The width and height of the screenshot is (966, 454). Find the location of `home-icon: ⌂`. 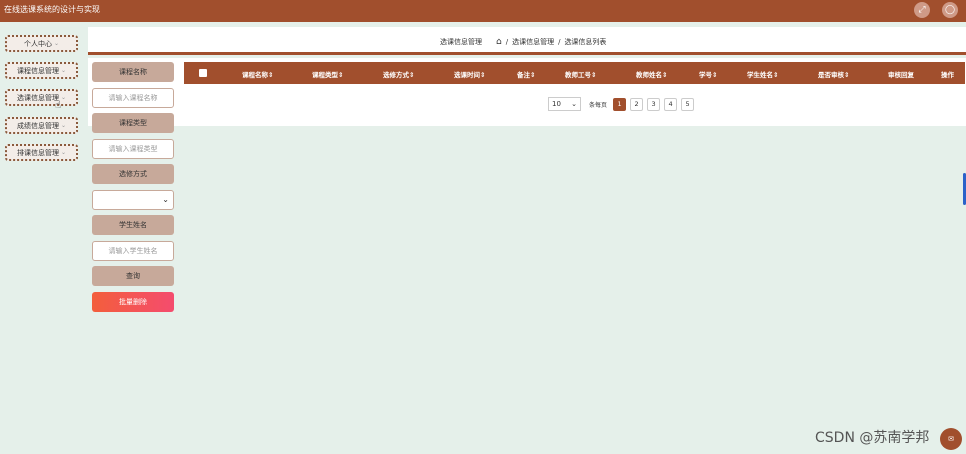

home-icon: ⌂ is located at coordinates (499, 42).